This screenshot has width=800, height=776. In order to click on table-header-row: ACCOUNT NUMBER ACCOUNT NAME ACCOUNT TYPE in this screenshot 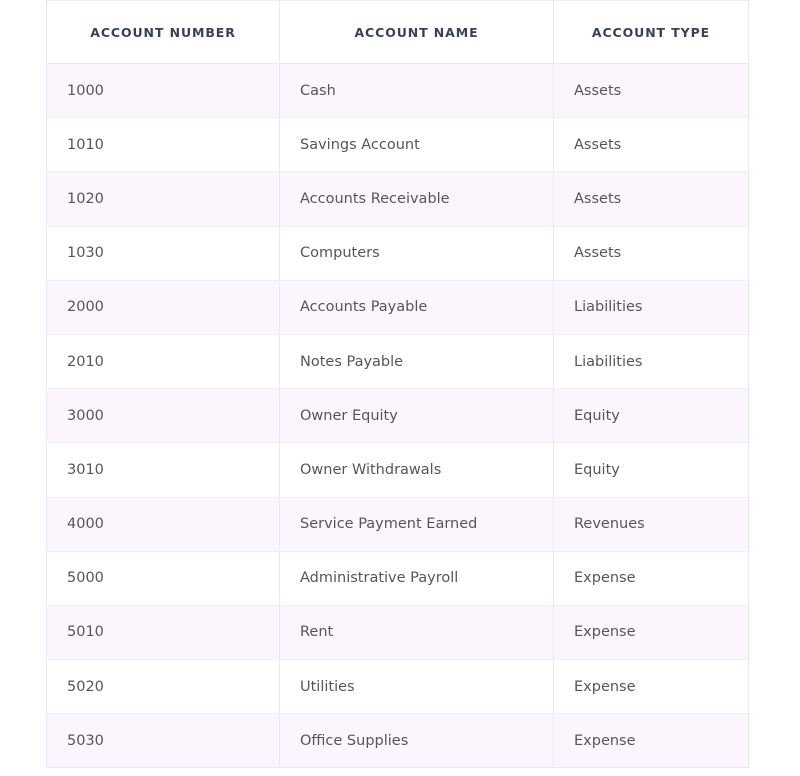, I will do `click(397, 32)`.